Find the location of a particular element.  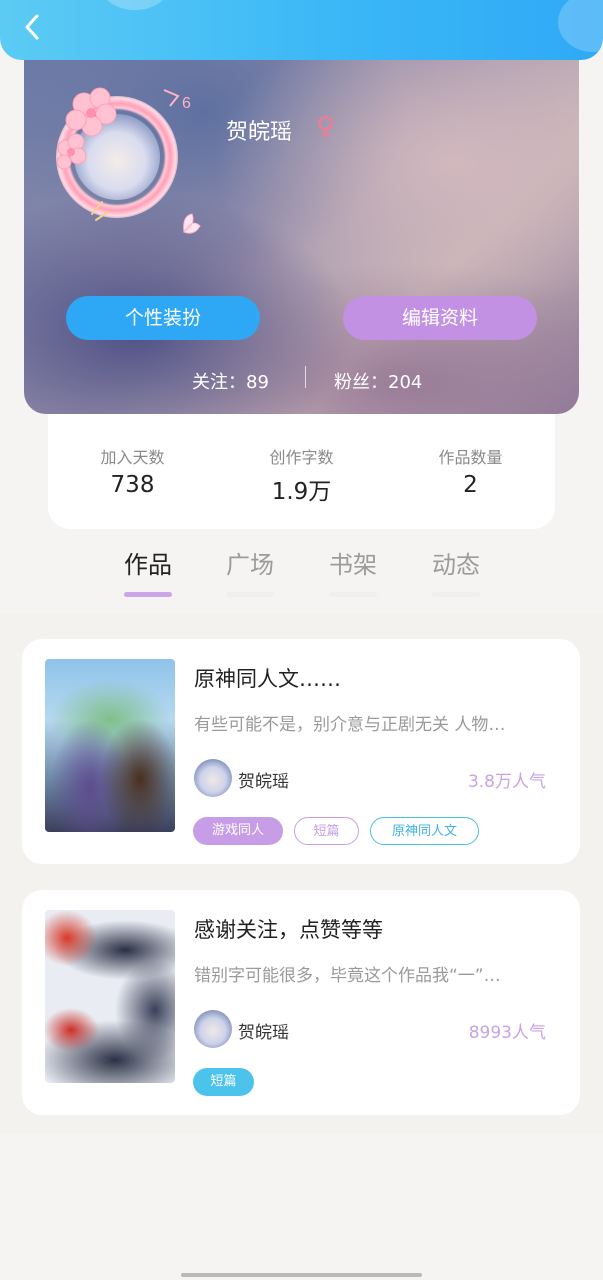

home-indicator is located at coordinates (301, 1275).